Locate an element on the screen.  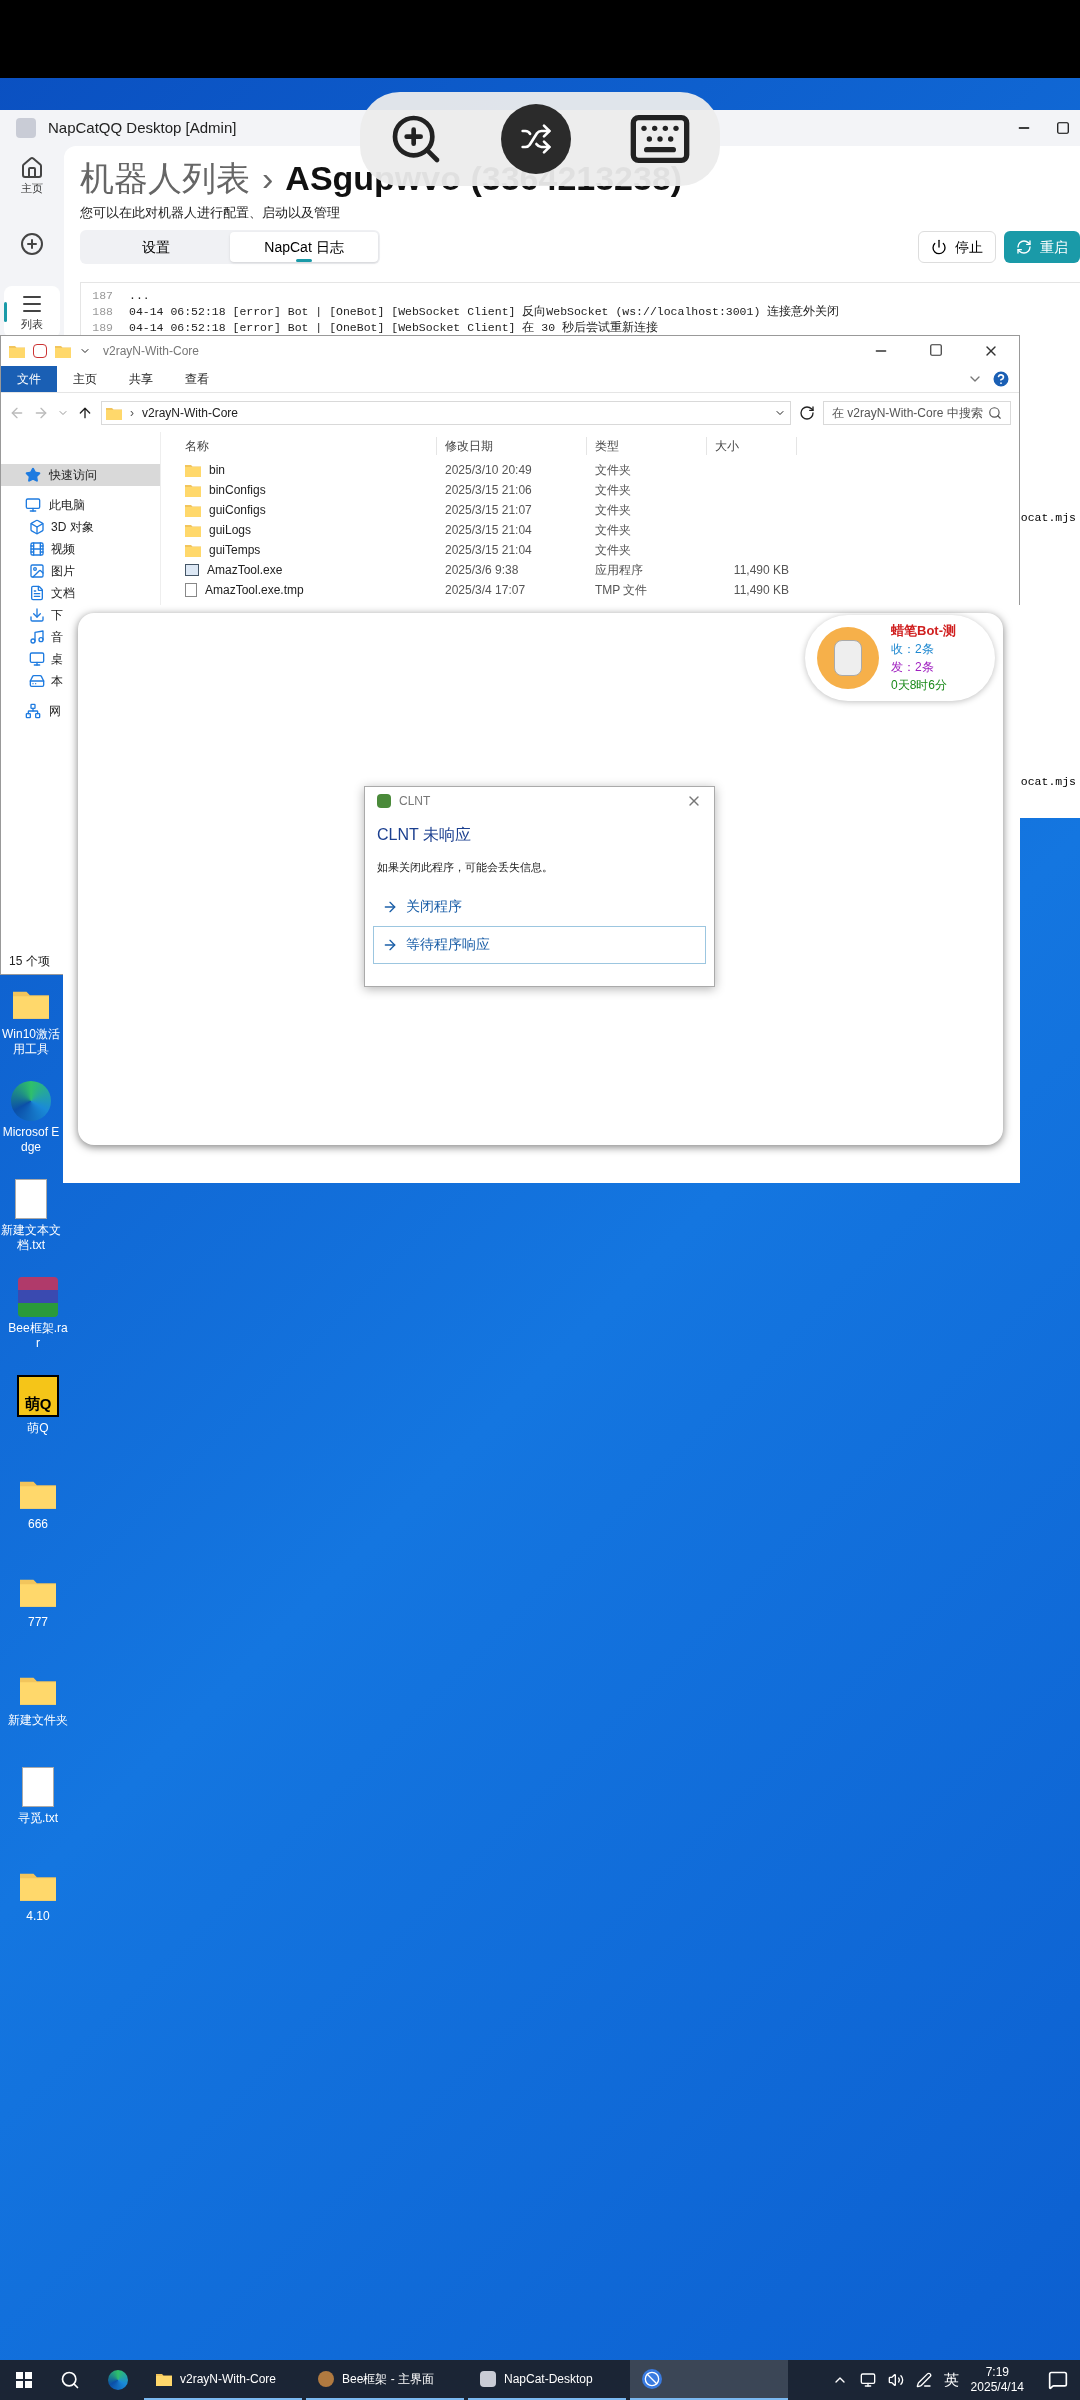
nav-item: 视频 is located at coordinates (38, 549).